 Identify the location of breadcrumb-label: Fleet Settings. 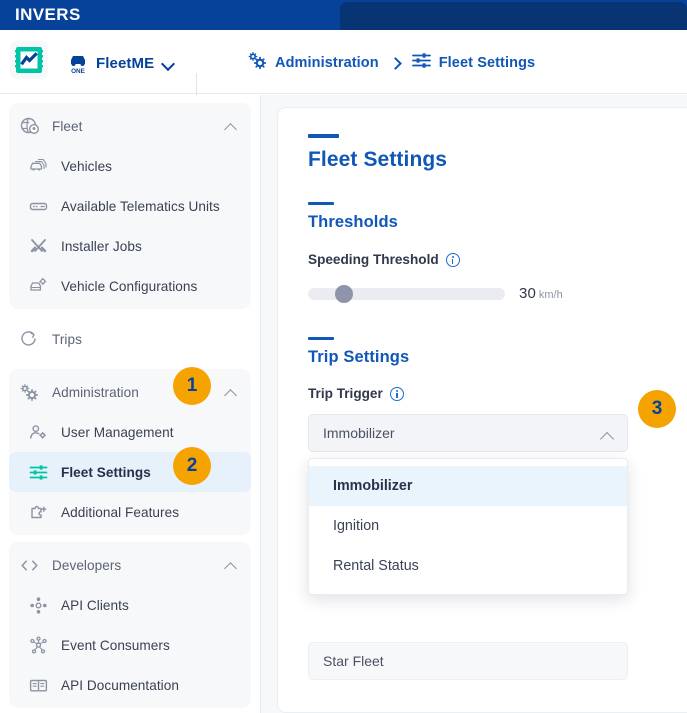
(487, 63).